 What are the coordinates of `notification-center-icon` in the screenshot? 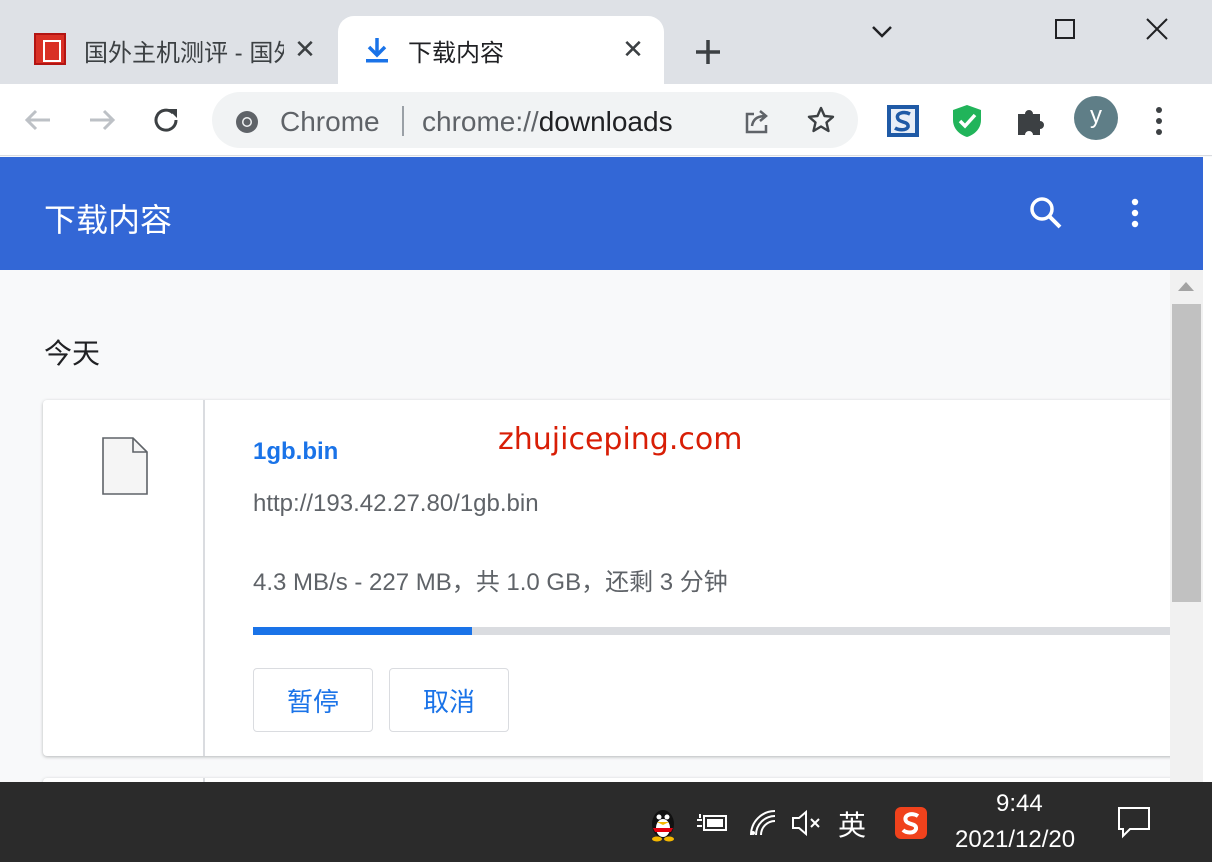 It's located at (1134, 822).